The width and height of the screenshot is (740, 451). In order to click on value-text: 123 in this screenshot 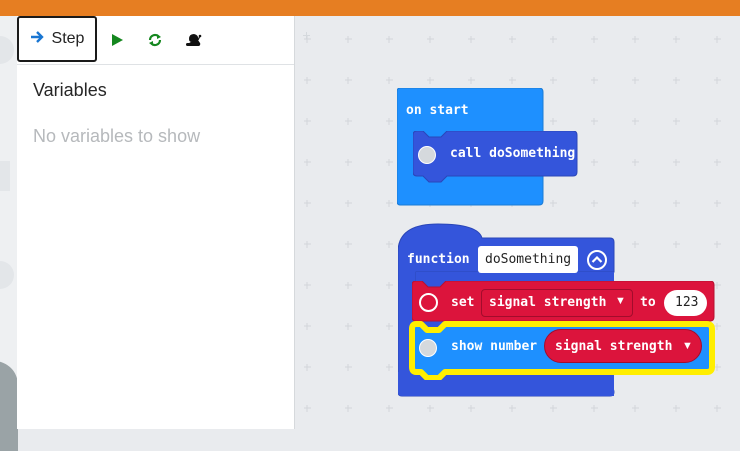, I will do `click(687, 302)`.